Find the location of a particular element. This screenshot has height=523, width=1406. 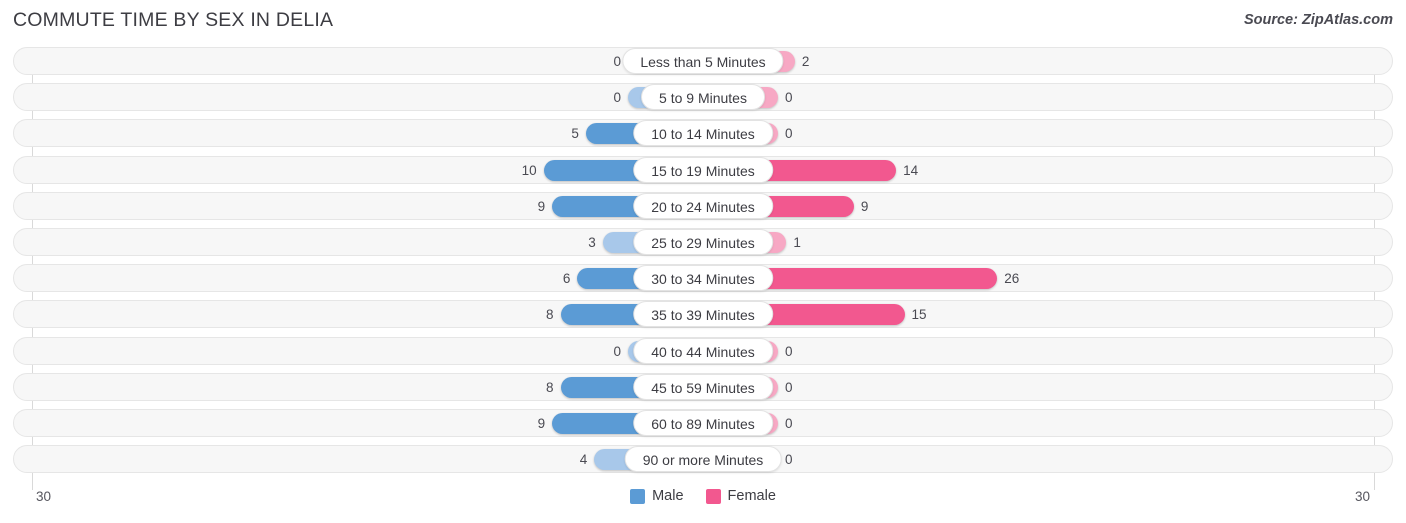

legend-swatch-male-icon is located at coordinates (638, 496).